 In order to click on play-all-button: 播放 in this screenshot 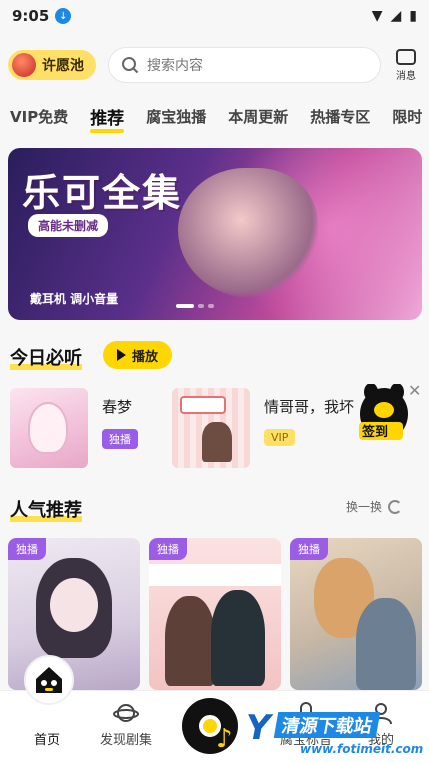, I will do `click(138, 355)`.